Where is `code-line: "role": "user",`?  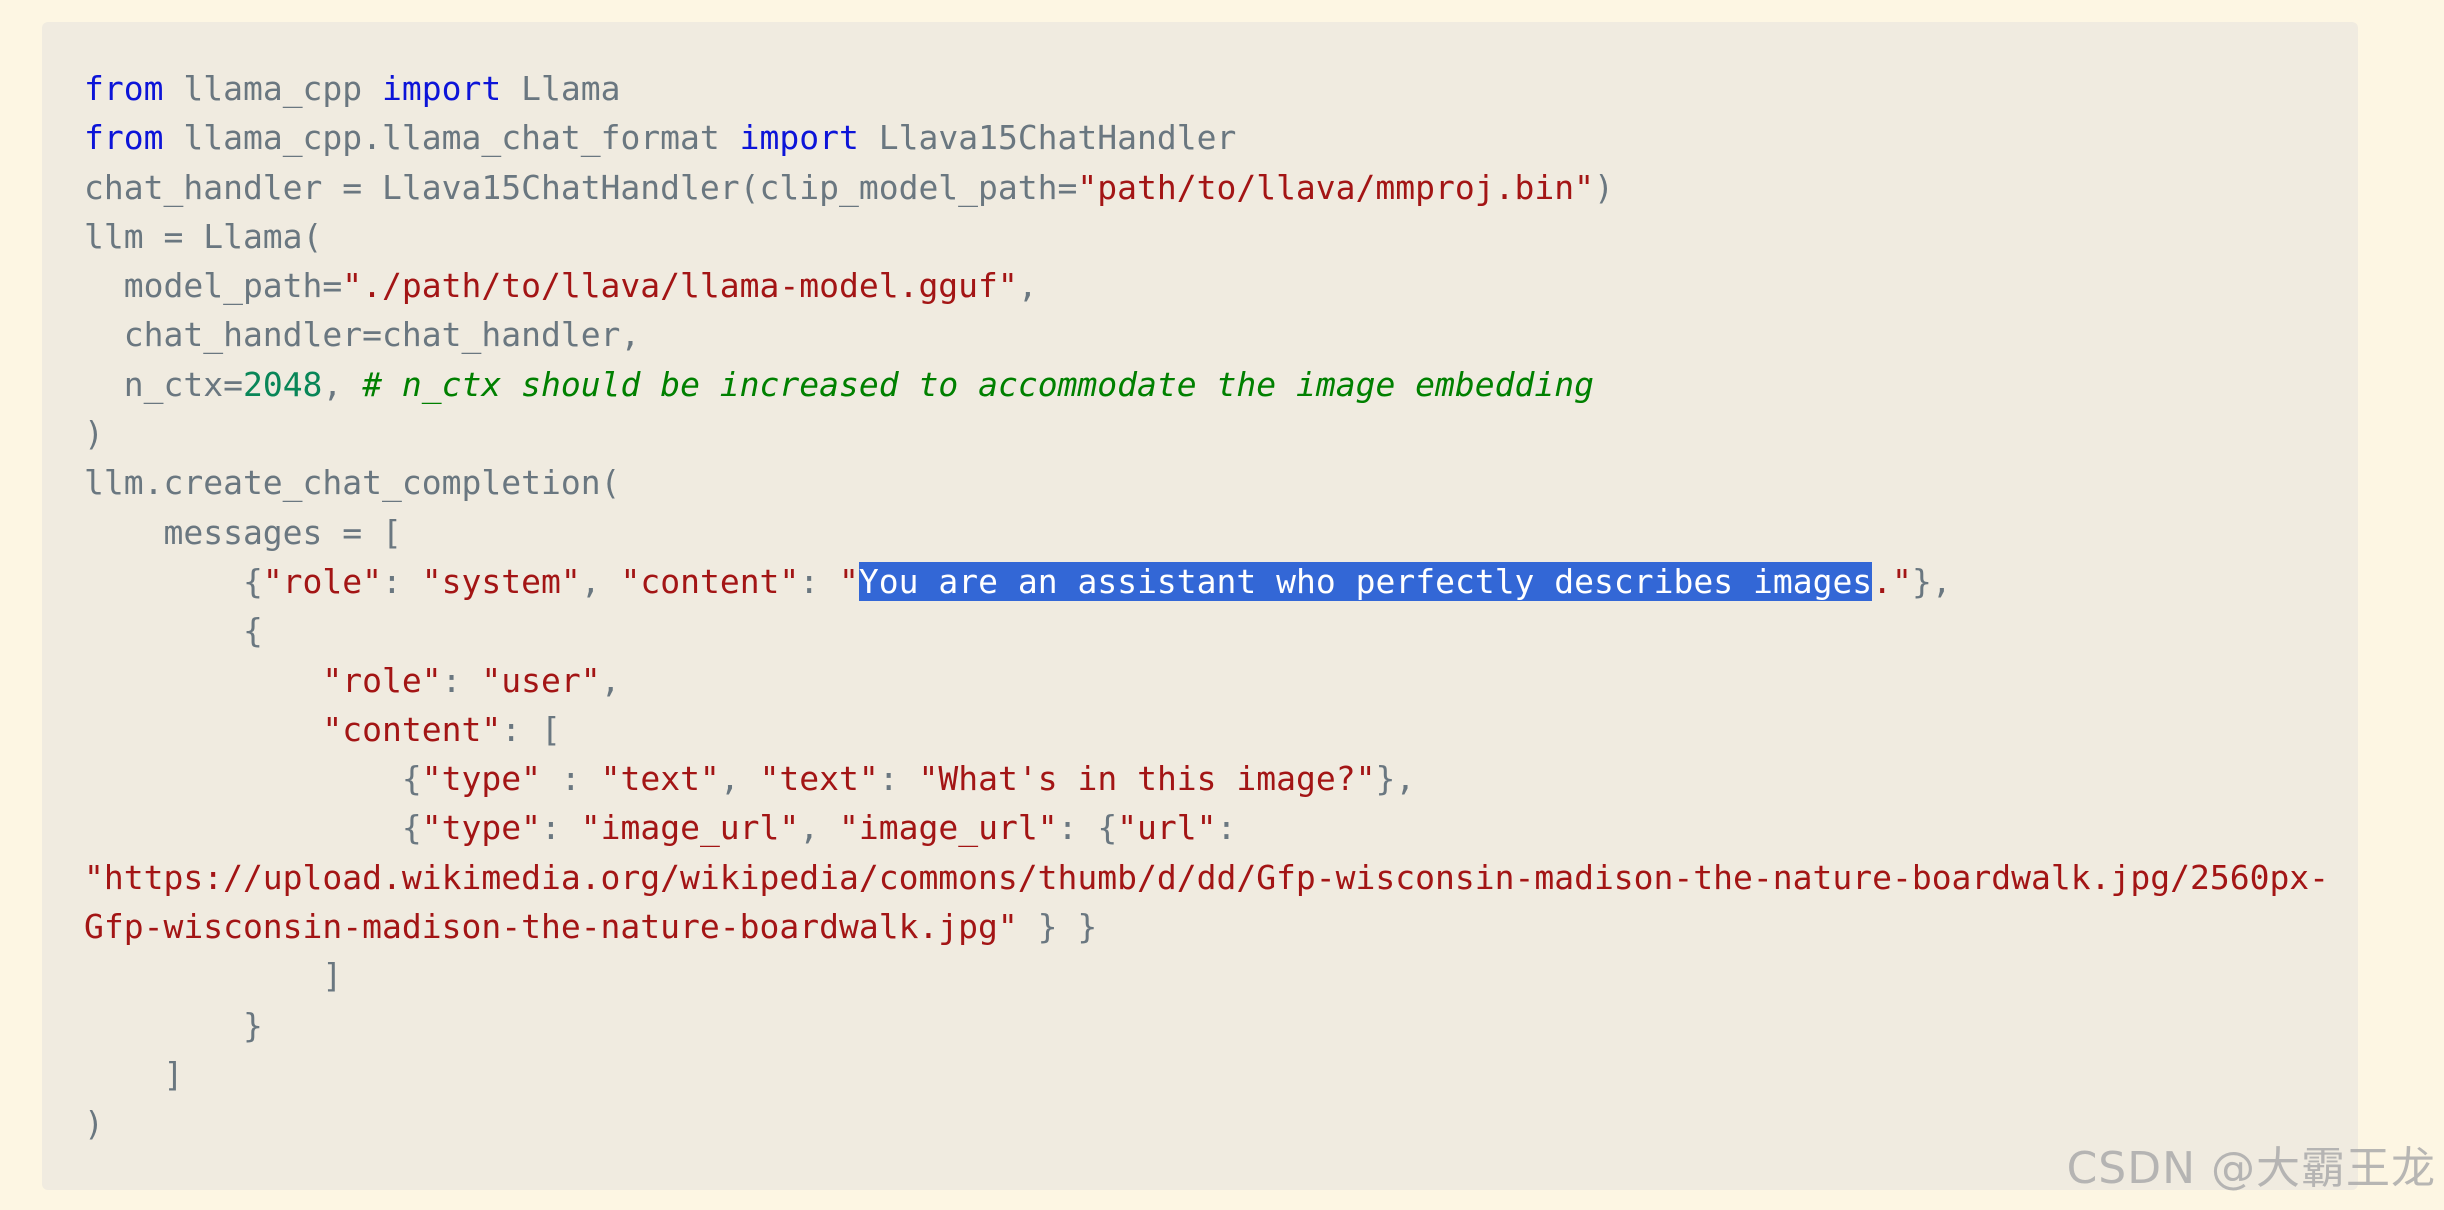 code-line: "role": "user", is located at coordinates (1200, 680).